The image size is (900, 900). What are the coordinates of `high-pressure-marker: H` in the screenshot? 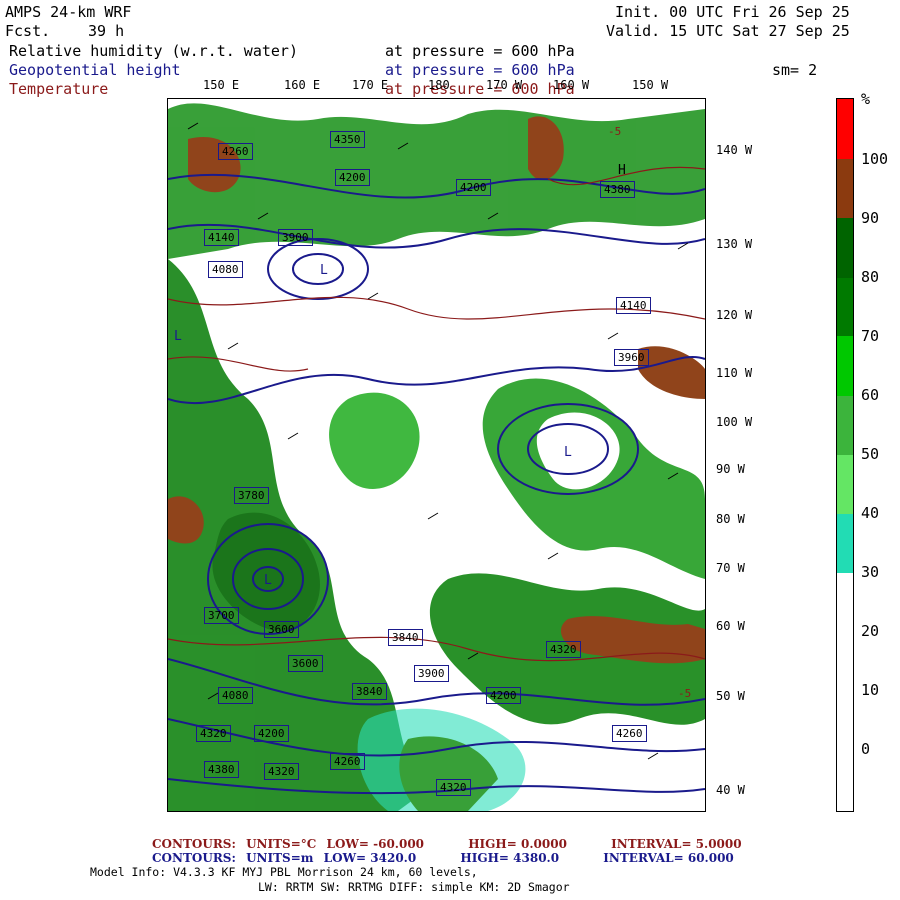 It's located at (622, 170).